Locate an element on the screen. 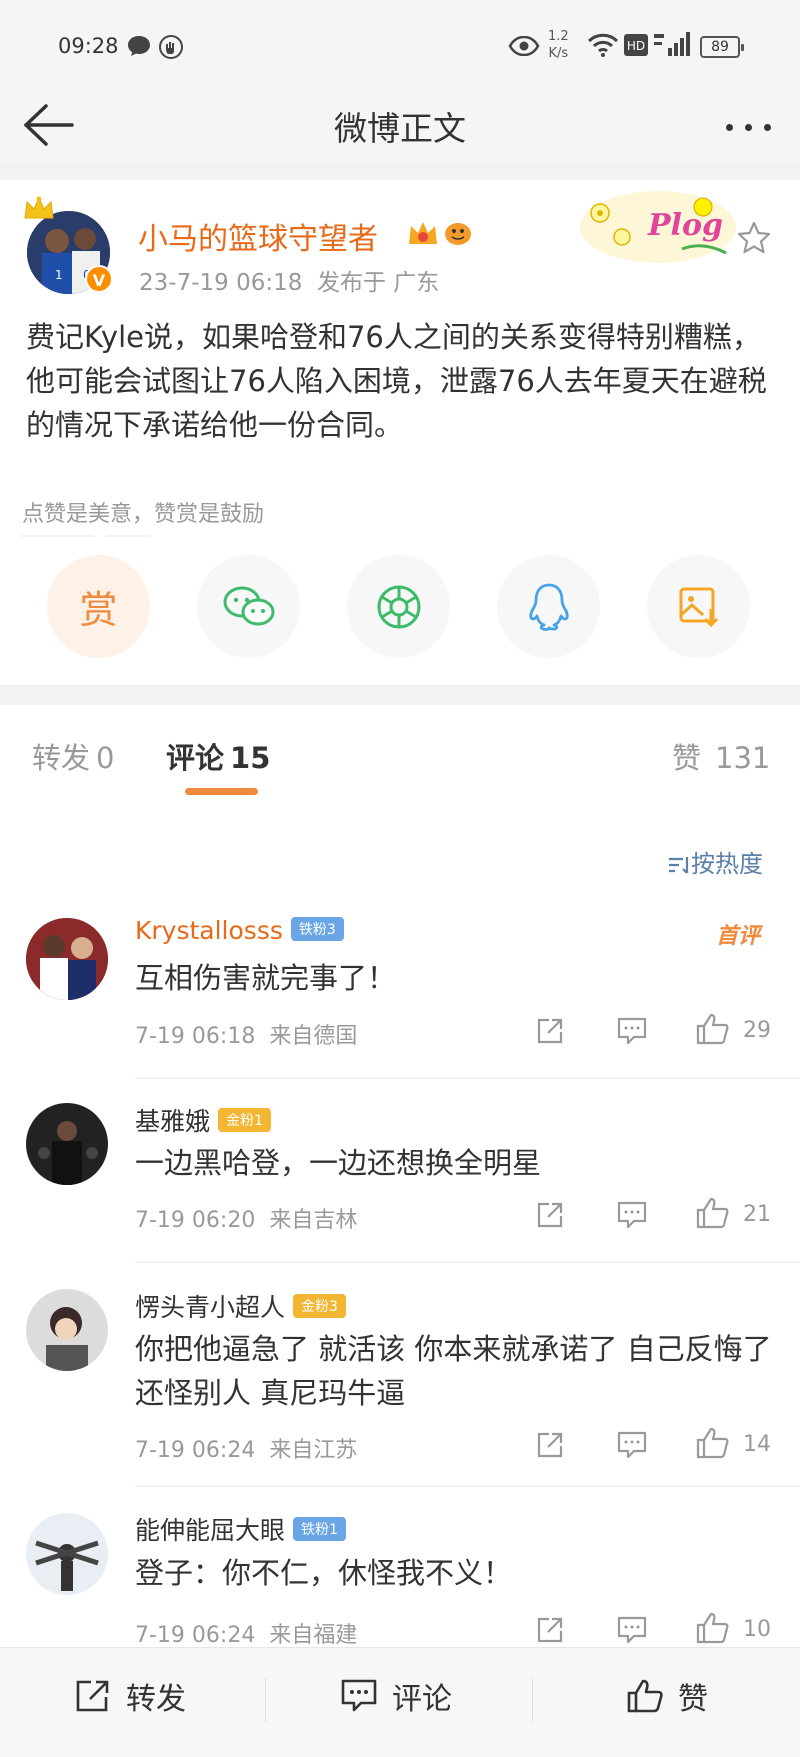 Image resolution: width=800 pixels, height=1757 pixels. comment-location: 来自福建 is located at coordinates (313, 1635).